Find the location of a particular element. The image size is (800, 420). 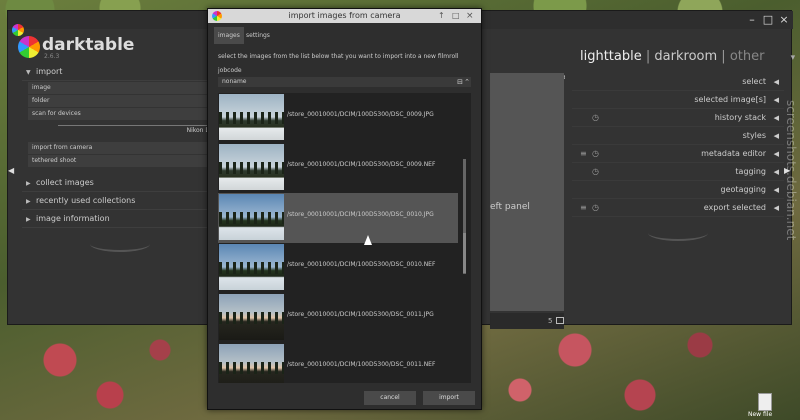

module-label: tagging is located at coordinates (750, 171).